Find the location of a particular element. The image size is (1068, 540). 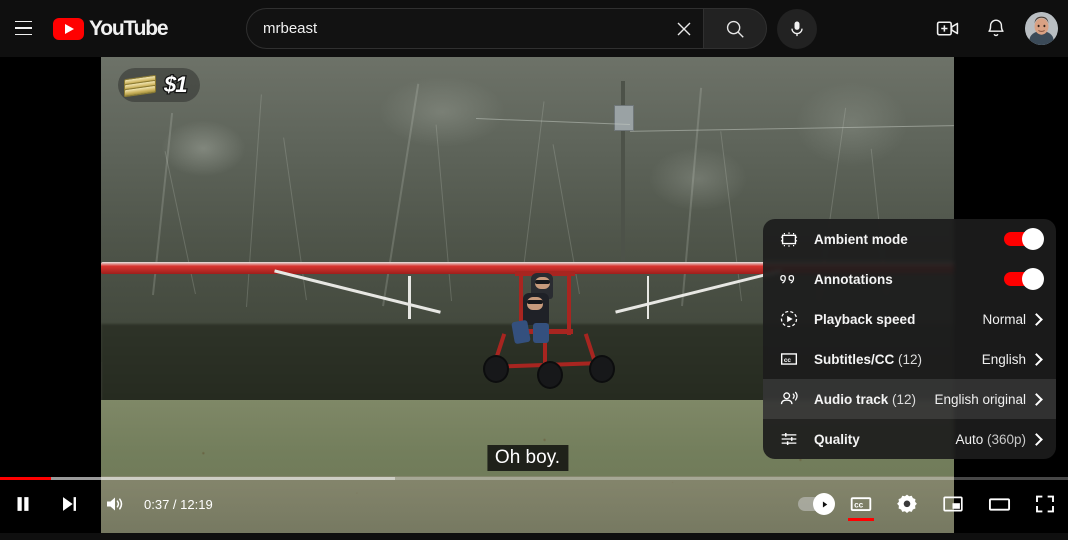

bell-icon is located at coordinates (996, 29).